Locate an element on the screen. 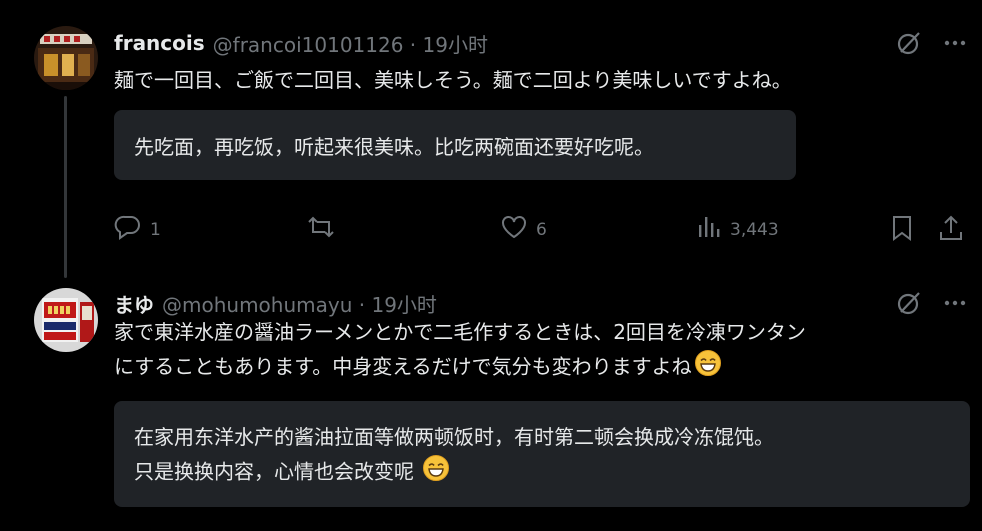  translation-text: 在家用东洋水产的酱油拉面等做两顿饭时，有时第二顿会换成冷冻馄饨。 is located at coordinates (454, 437).